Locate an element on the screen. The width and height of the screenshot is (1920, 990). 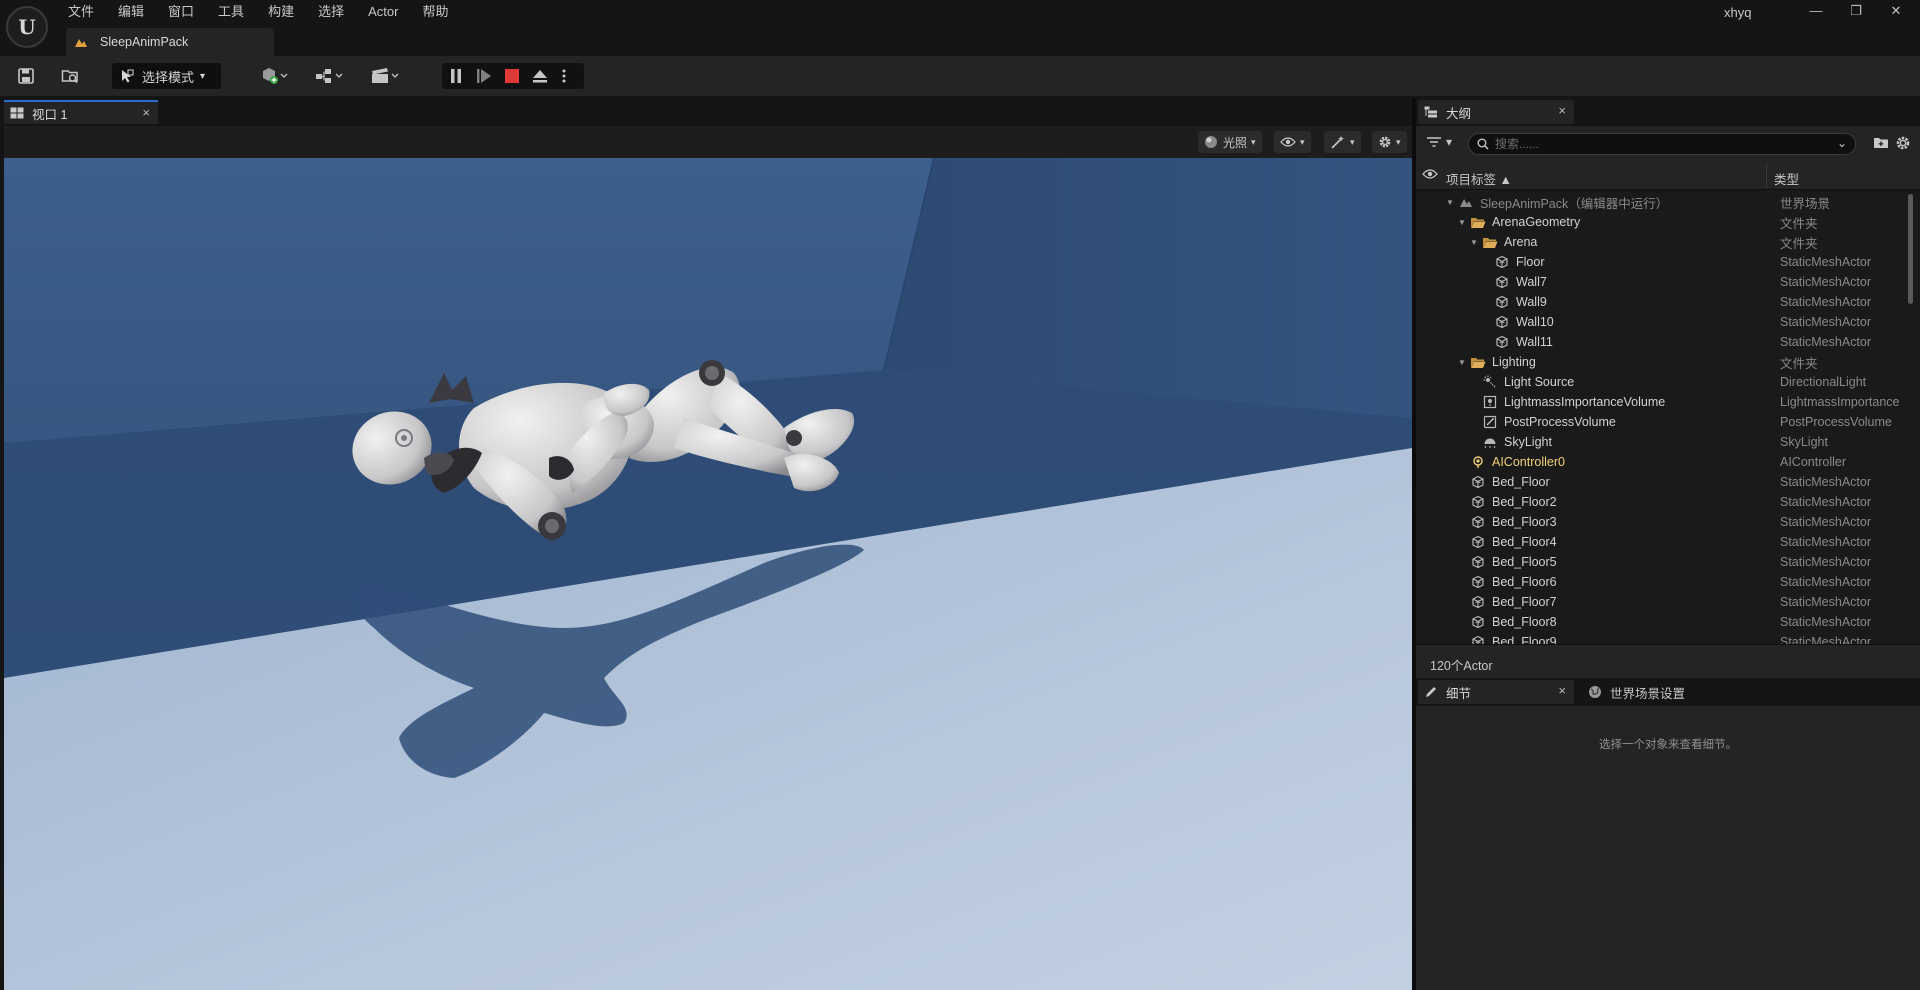
close-window-button: ✕ is located at coordinates (1896, 11).